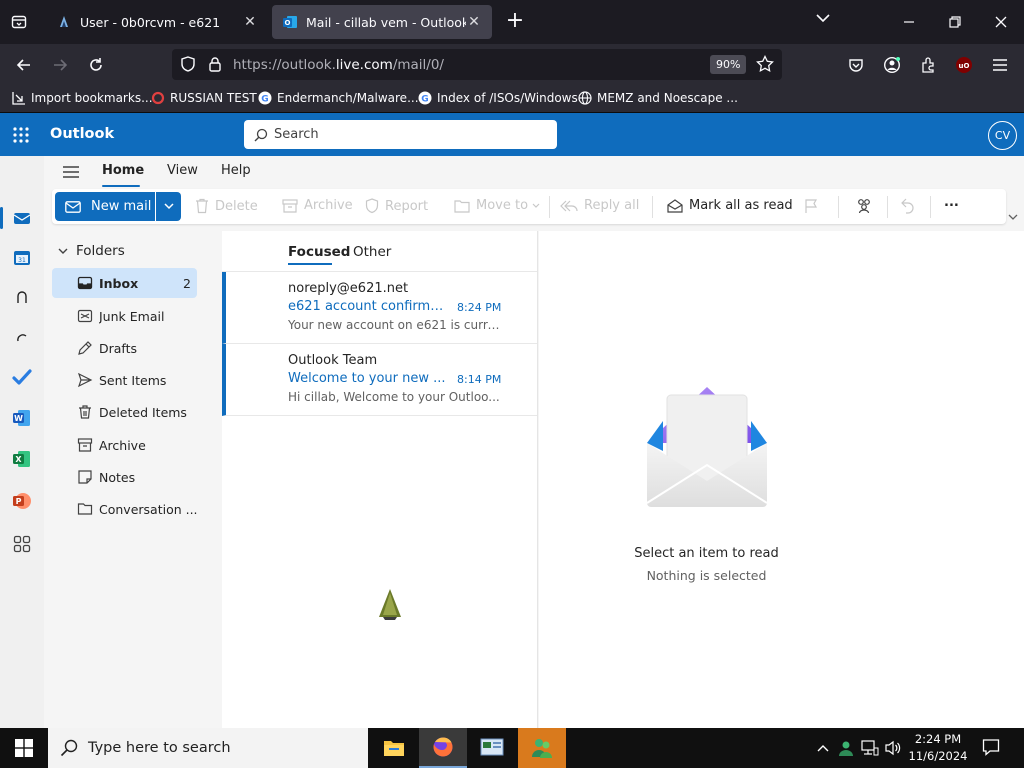 The width and height of the screenshot is (1024, 768). What do you see at coordinates (22, 501) in the screenshot?
I see `powerpoint-app-icon: P` at bounding box center [22, 501].